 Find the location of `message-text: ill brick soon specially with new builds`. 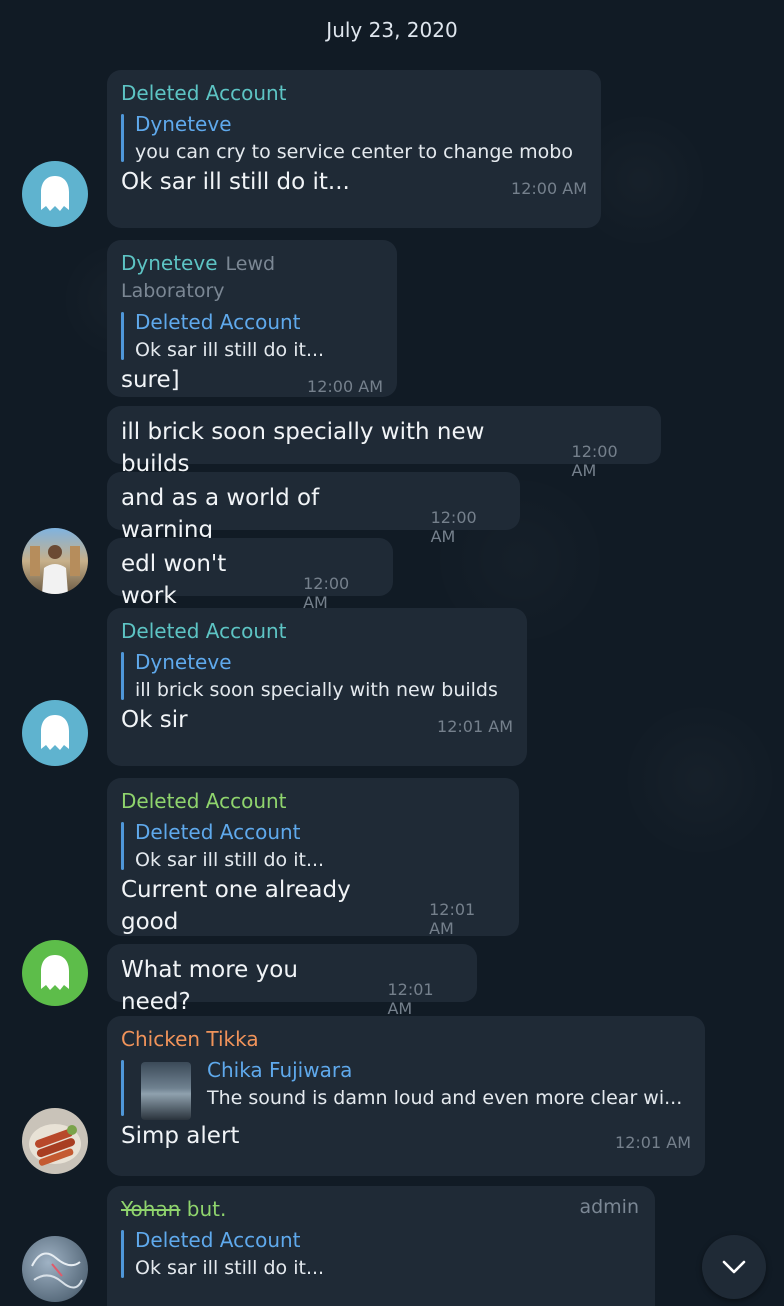

message-text: ill brick soon specially with new builds is located at coordinates (303, 448).